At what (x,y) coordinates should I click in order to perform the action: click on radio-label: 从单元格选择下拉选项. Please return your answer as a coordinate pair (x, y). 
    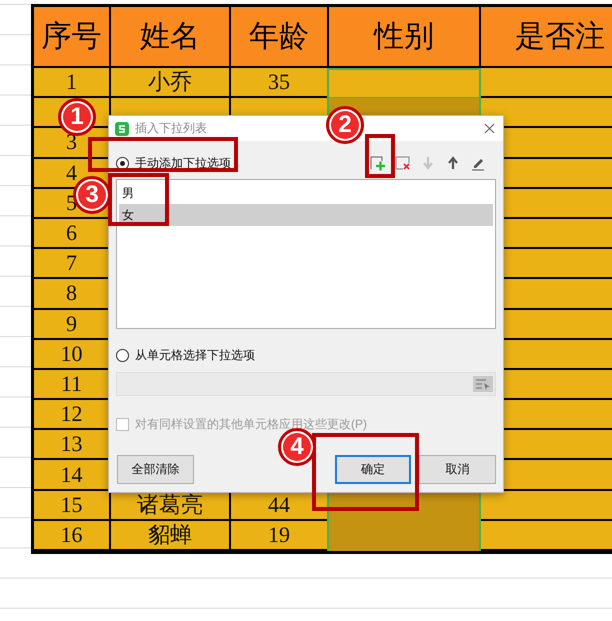
    Looking at the image, I should click on (195, 355).